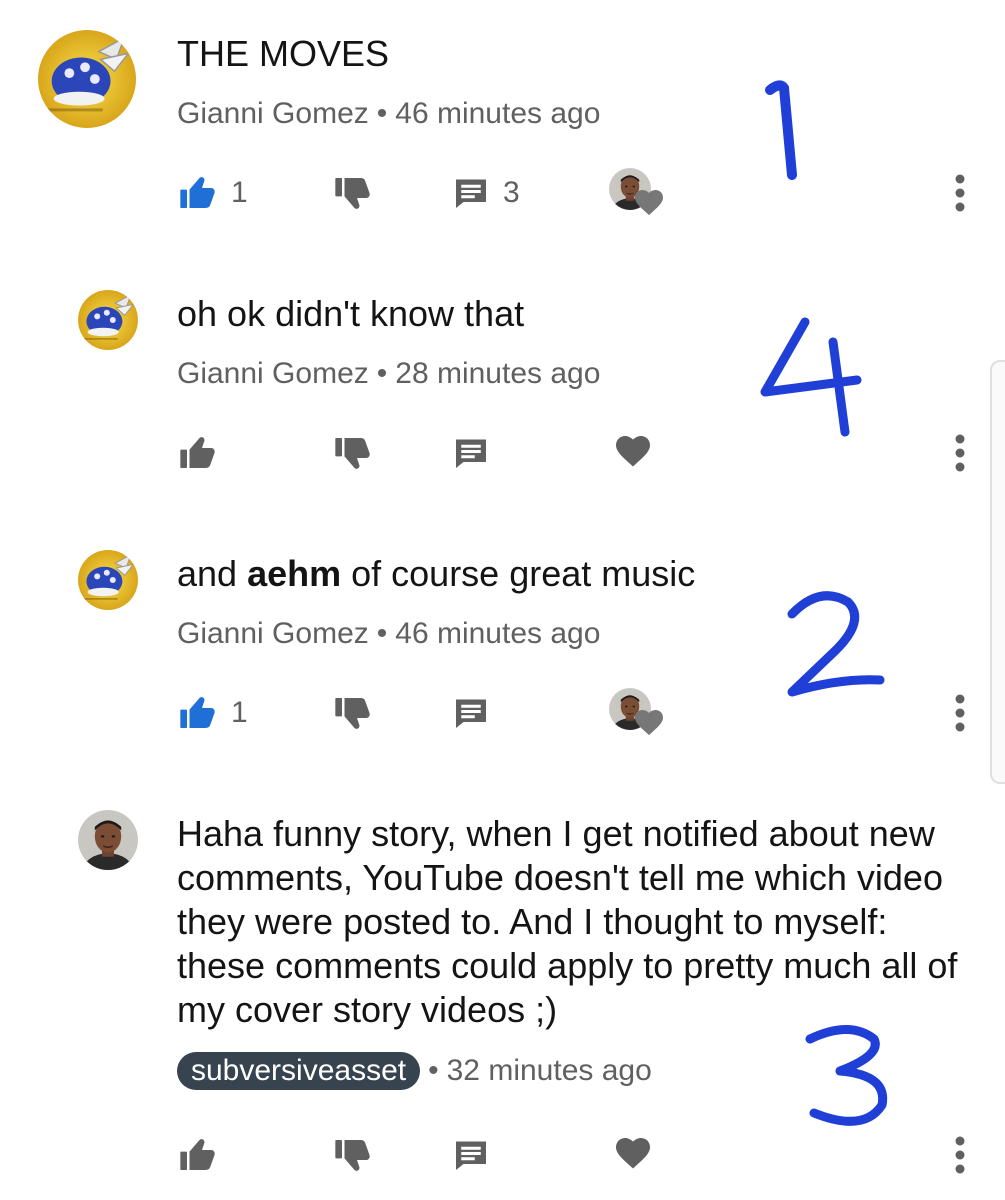 This screenshot has height=1200, width=1005. Describe the element at coordinates (299, 1071) in the screenshot. I see `creator-author-chip: subversiveasset` at that location.